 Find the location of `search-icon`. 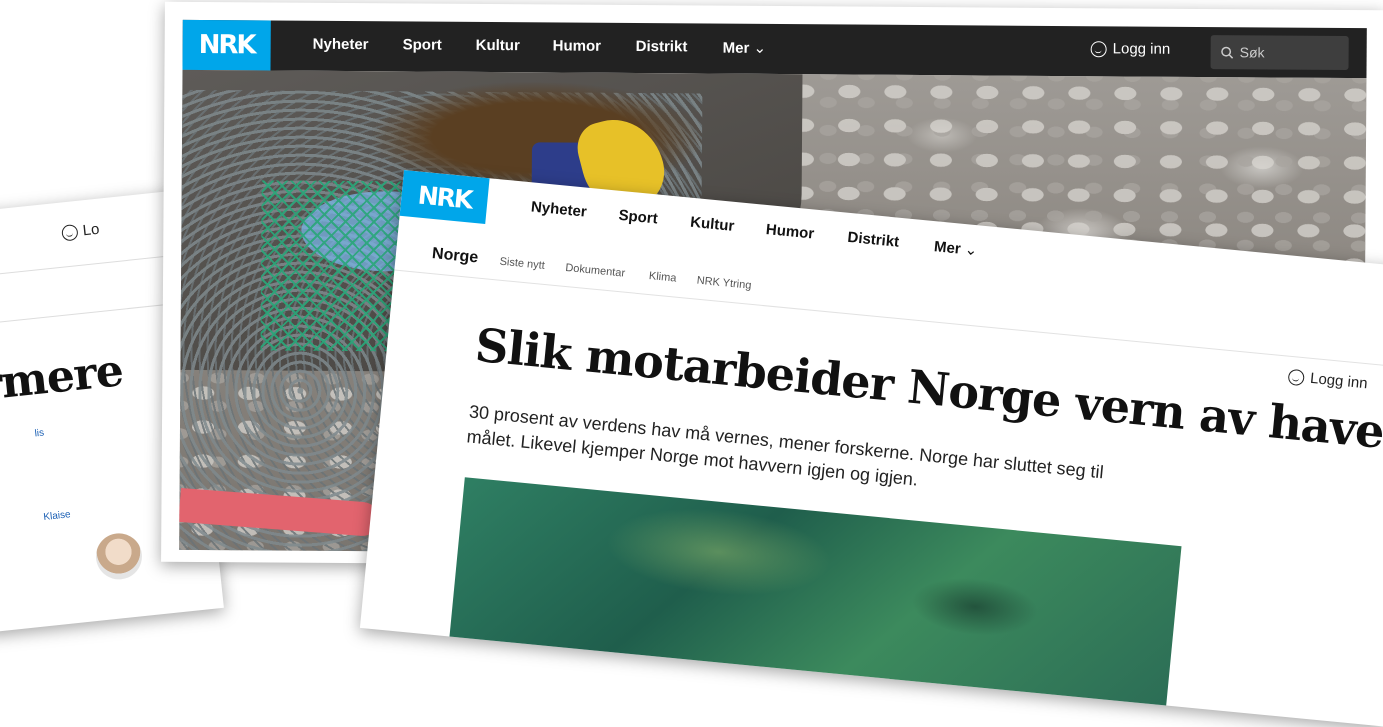

search-icon is located at coordinates (1227, 52).